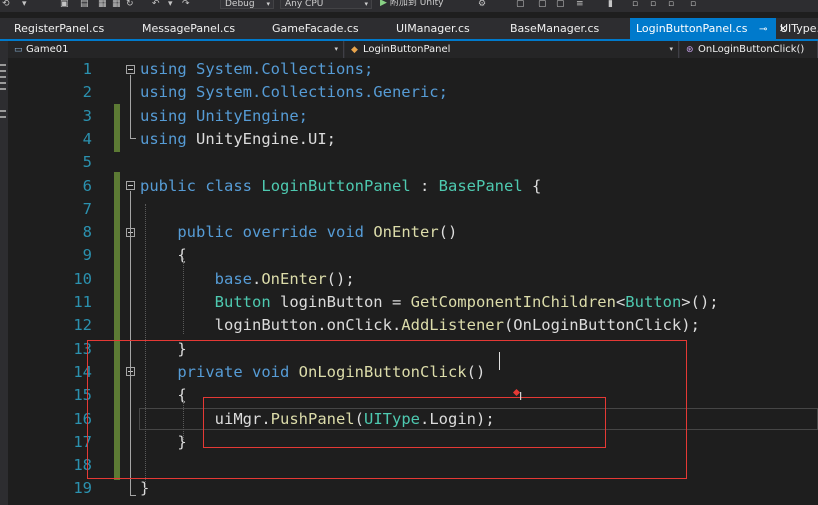  Describe the element at coordinates (133, 495) in the screenshot. I see `fold-end-mark` at that location.